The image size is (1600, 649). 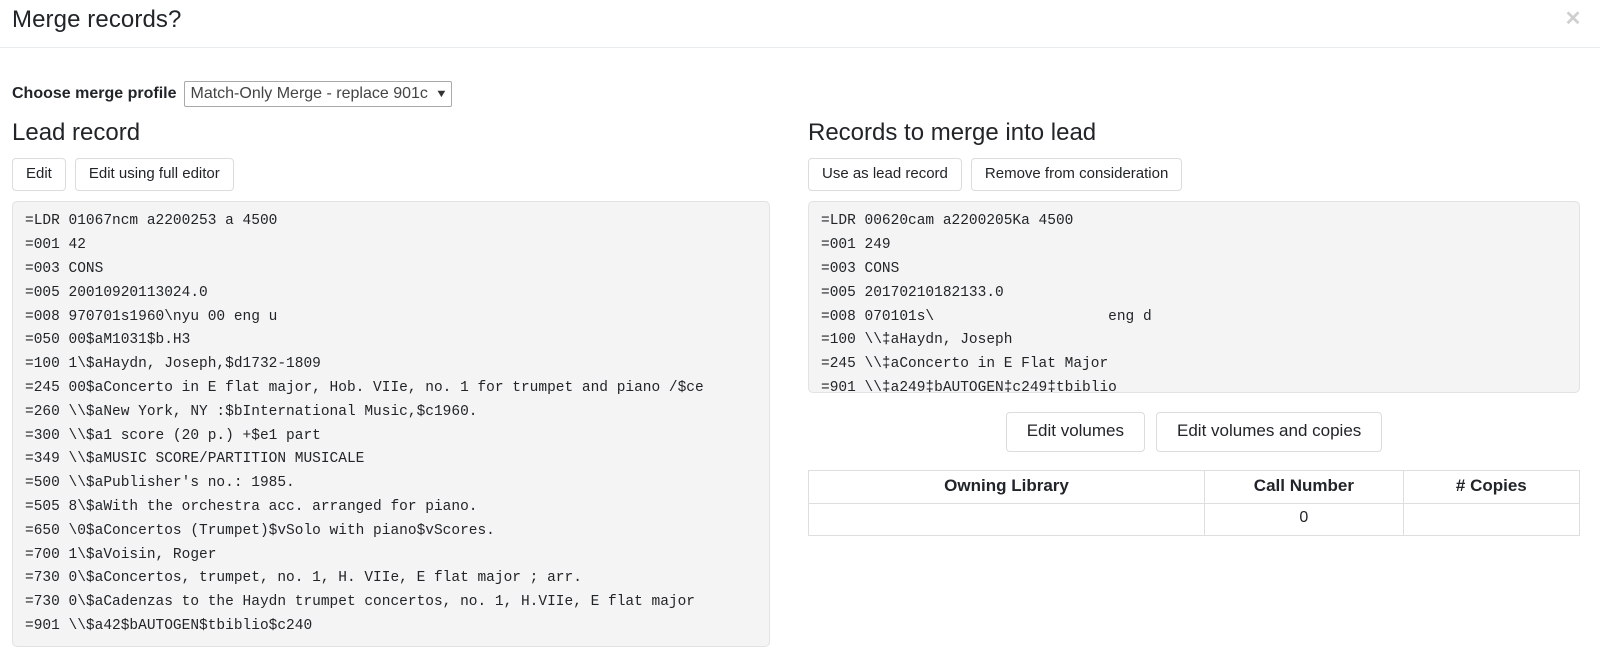 What do you see at coordinates (64, 268) in the screenshot?
I see `lead-marc-line: =003 CONS` at bounding box center [64, 268].